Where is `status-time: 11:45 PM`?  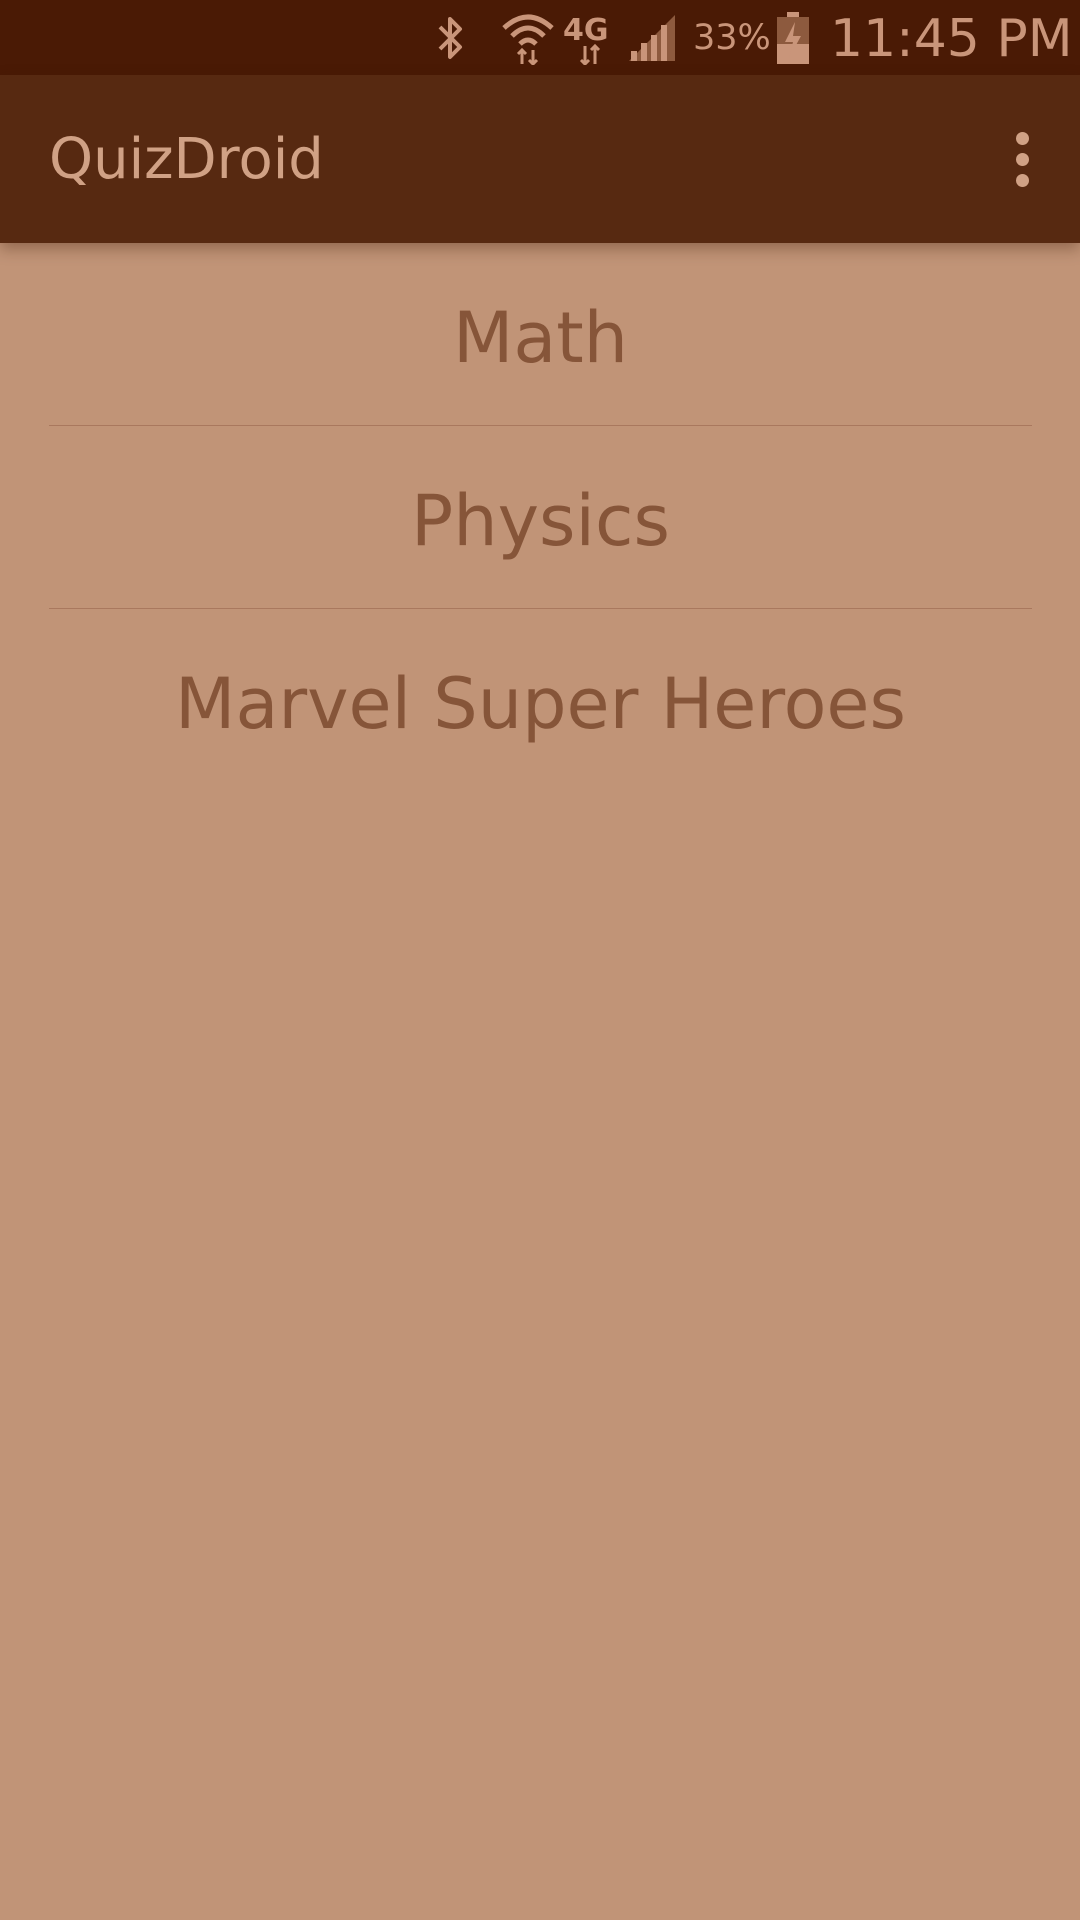
status-time: 11:45 PM is located at coordinates (951, 39).